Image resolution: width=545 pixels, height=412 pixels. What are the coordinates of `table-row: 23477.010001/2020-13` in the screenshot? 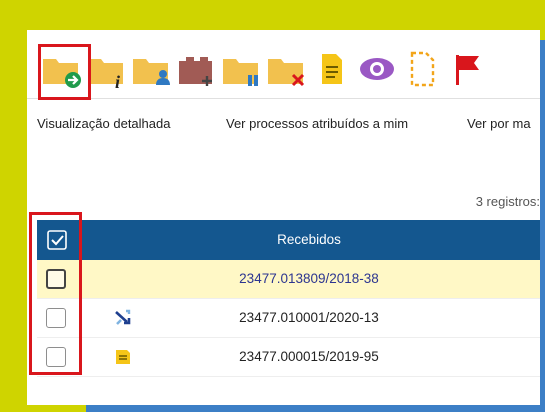 It's located at (288, 318).